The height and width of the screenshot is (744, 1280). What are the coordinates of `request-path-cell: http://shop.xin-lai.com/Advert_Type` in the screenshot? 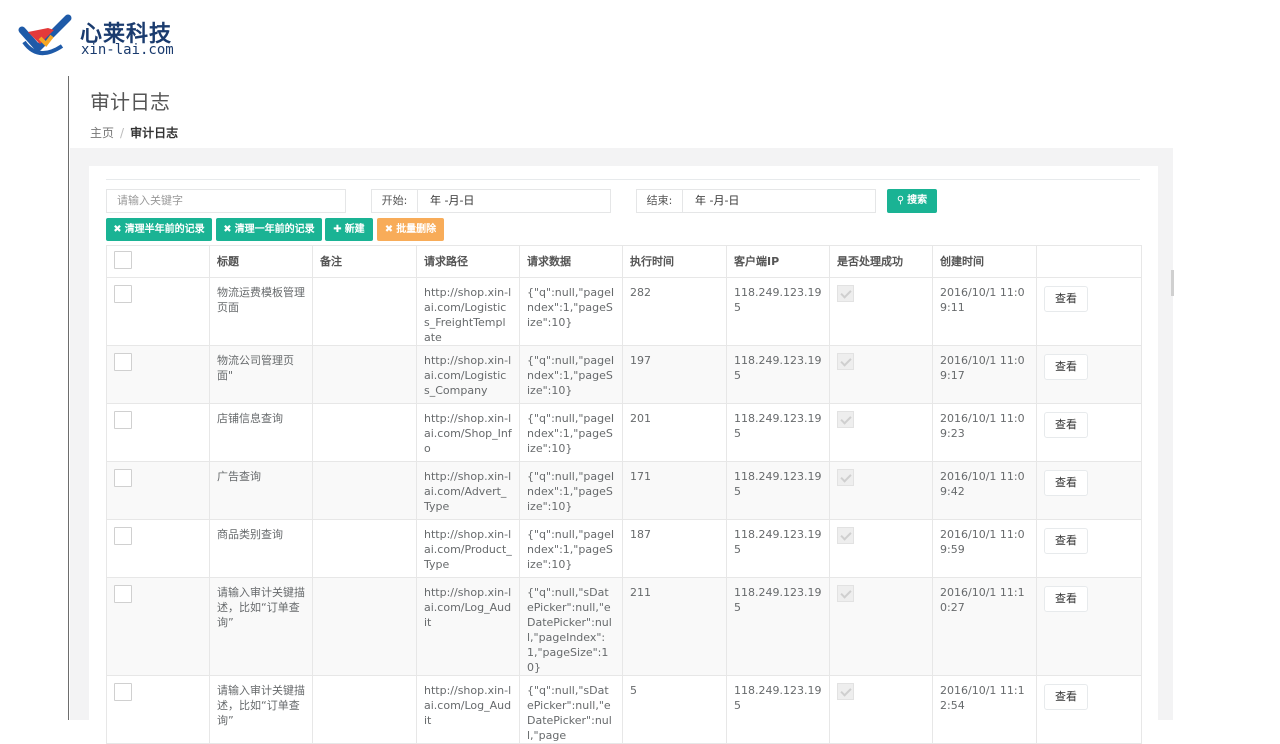 It's located at (468, 490).